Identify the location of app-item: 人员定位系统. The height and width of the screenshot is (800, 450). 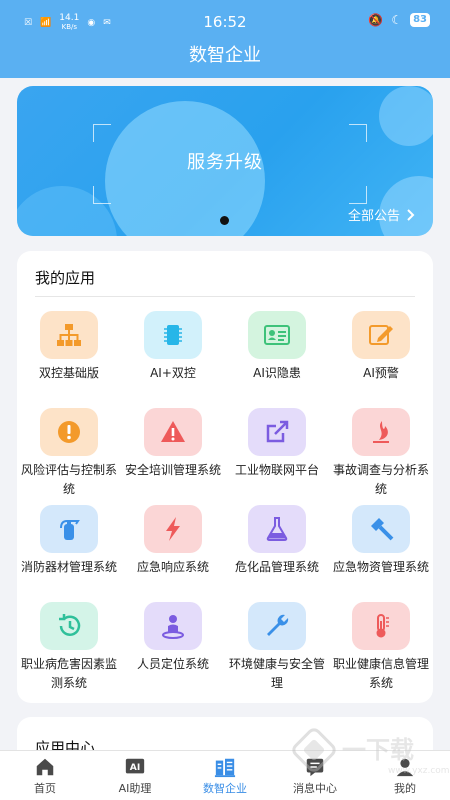
(173, 650).